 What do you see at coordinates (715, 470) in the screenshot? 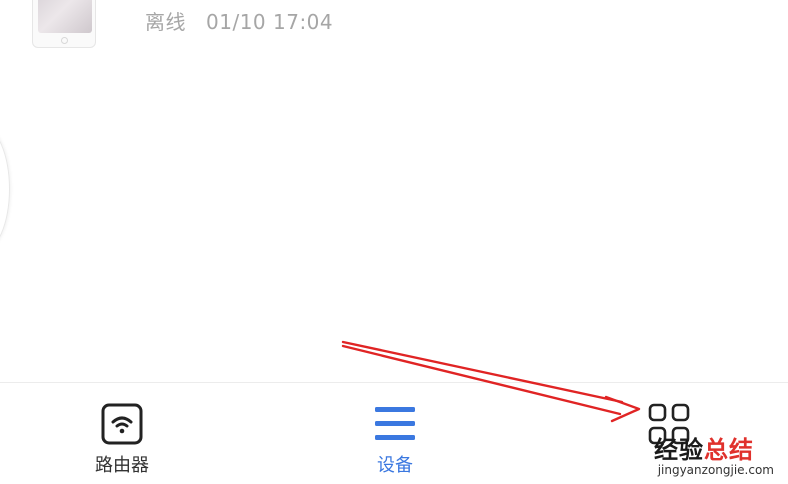
I see `watermark-url: jingyanzongjie.com` at bounding box center [715, 470].